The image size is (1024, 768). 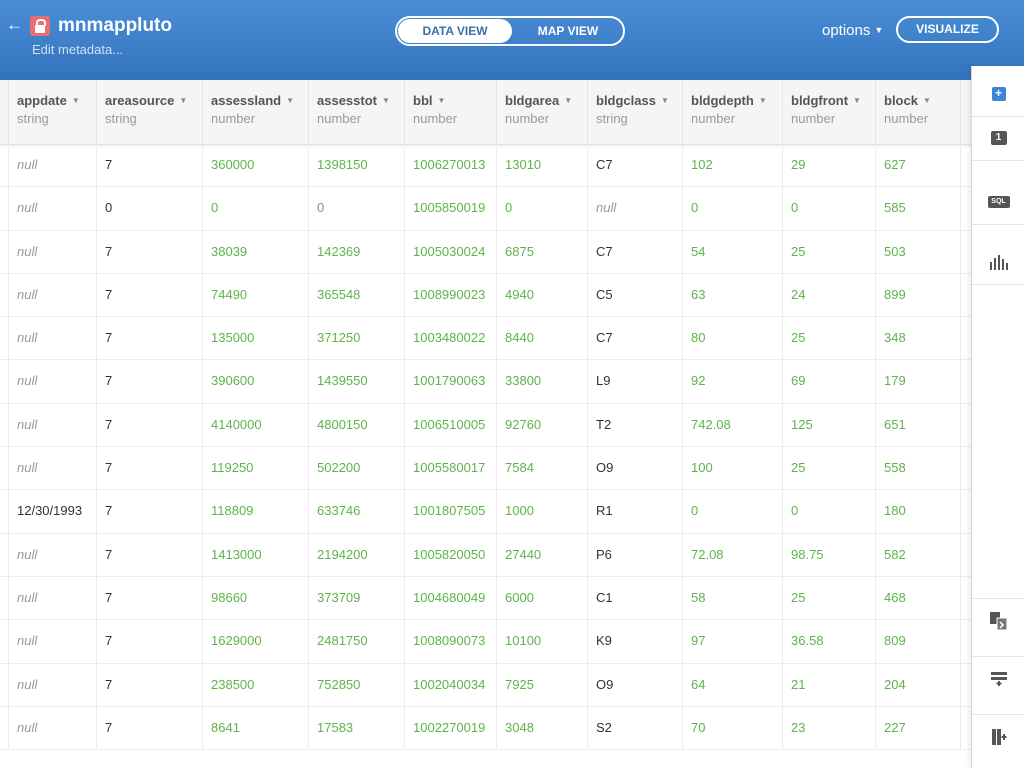 I want to click on column-header-areasource: areasource ▼ string, so click(x=149, y=112).